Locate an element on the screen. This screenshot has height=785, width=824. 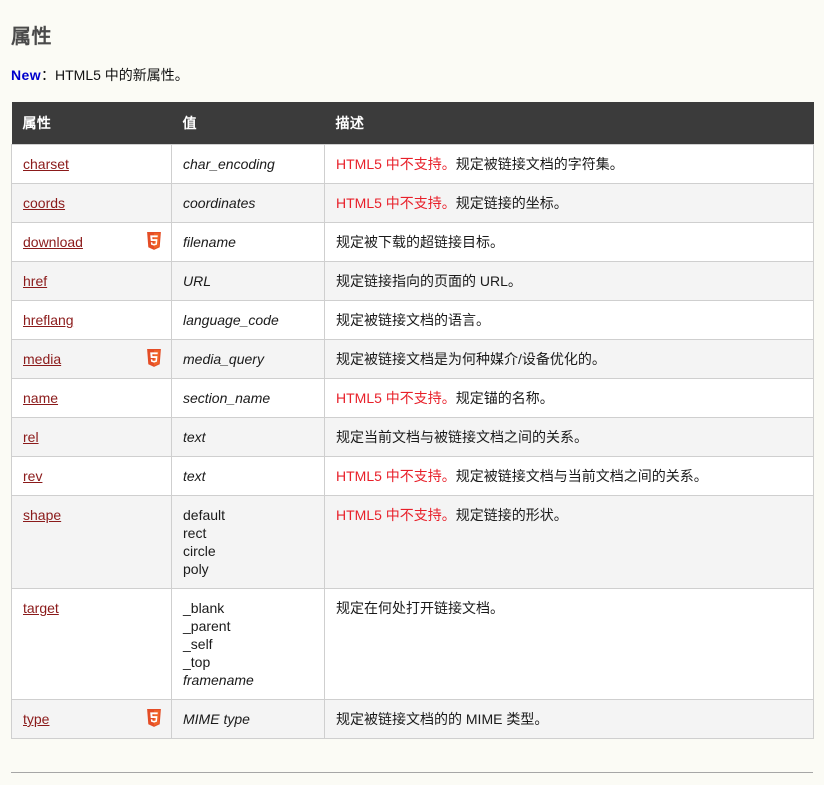
attribute-name-cell: type is located at coordinates (91, 719).